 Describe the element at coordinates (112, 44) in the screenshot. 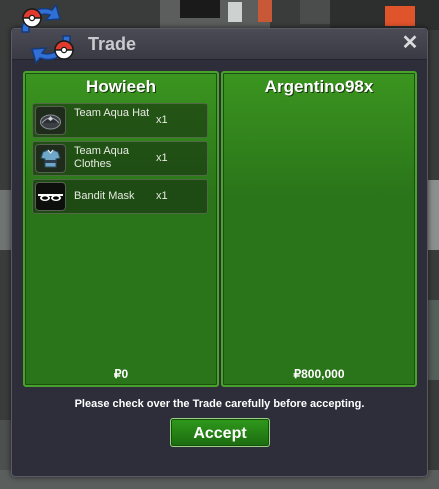

I see `window-title: Trade` at that location.